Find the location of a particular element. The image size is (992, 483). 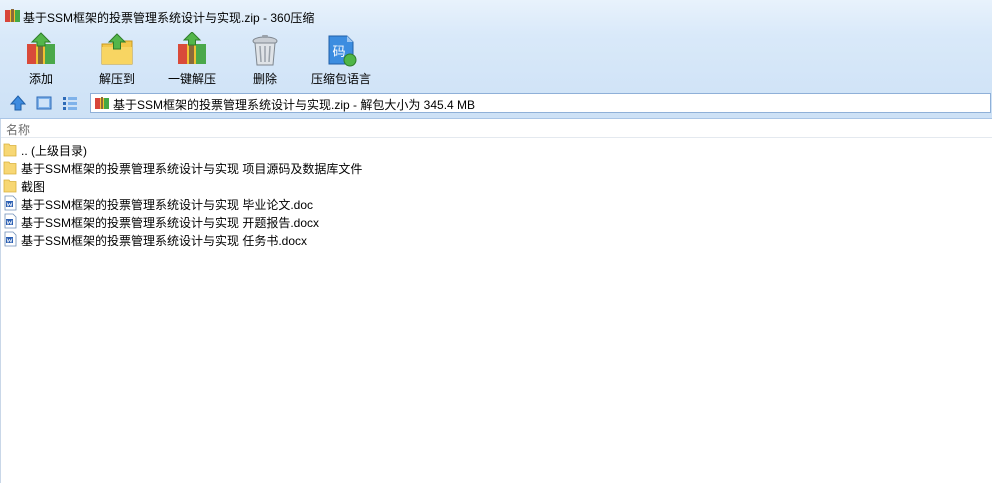

list-item-name: 基于SSM框架的投票管理系统设计与实现 开题报告.docx is located at coordinates (170, 223).